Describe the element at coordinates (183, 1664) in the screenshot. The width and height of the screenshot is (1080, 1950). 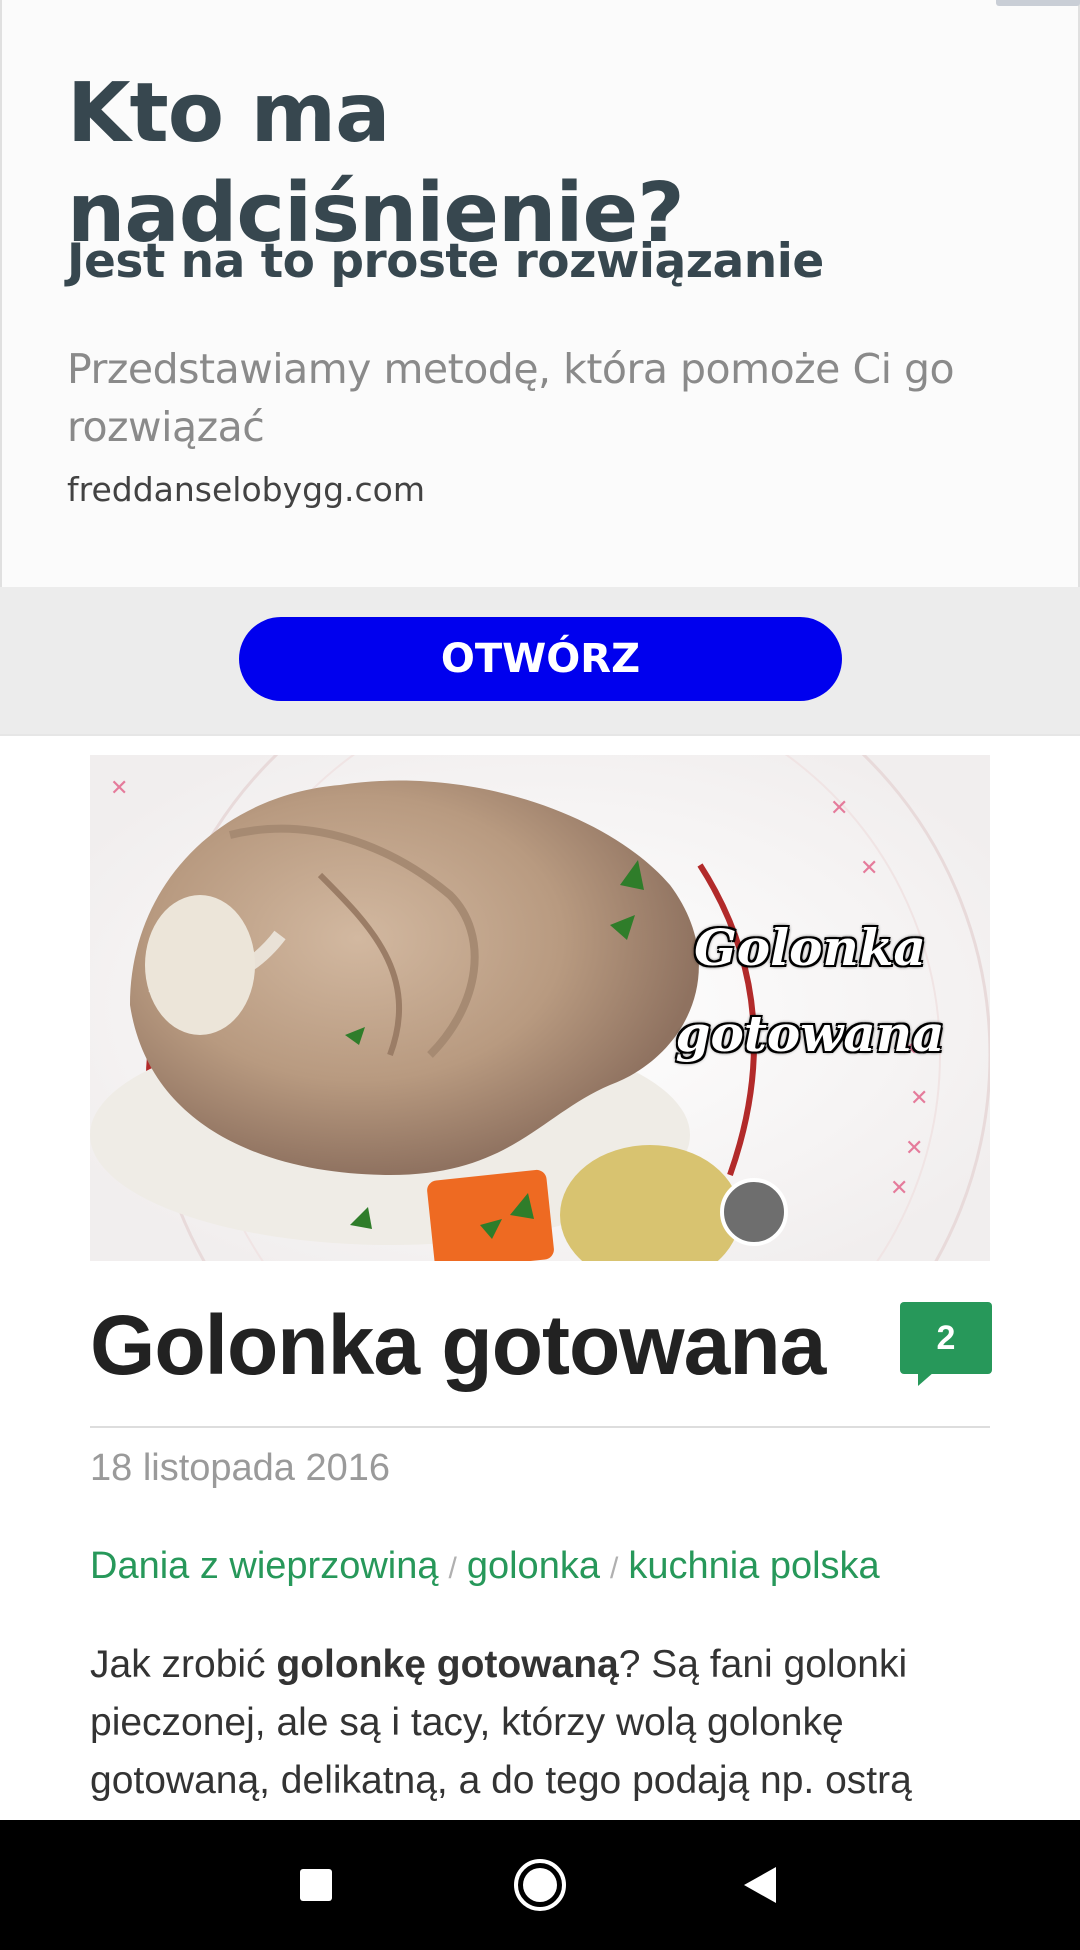
I see `body-text: Jak zrobić` at that location.